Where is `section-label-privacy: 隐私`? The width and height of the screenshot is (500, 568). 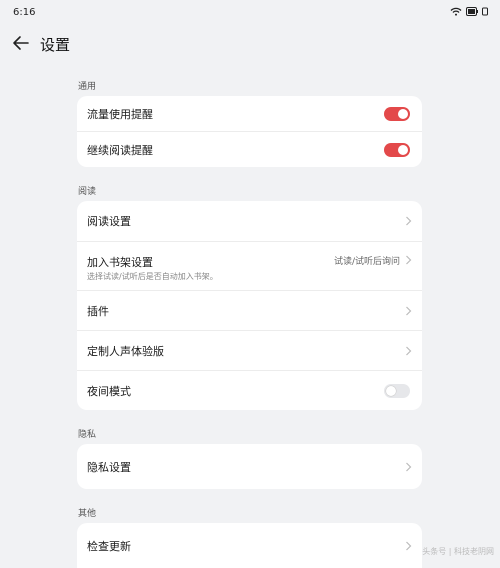 section-label-privacy: 隐私 is located at coordinates (87, 435).